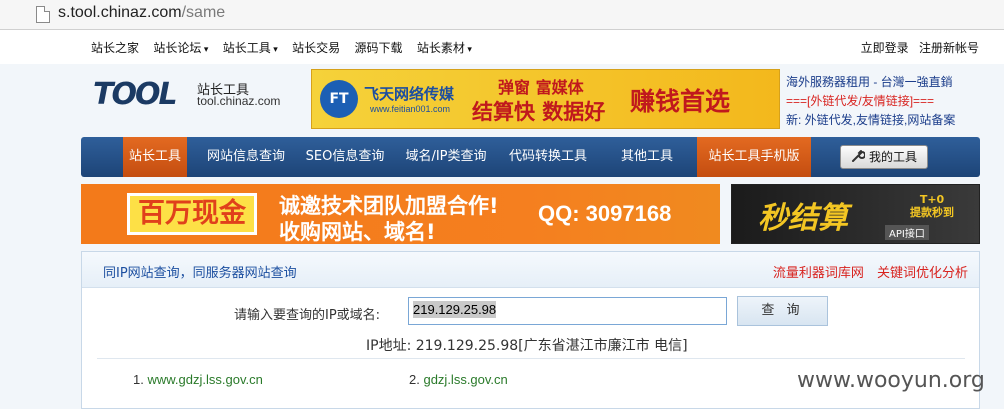 The width and height of the screenshot is (1004, 409). I want to click on my-tools-label: 我的工具, so click(892, 157).